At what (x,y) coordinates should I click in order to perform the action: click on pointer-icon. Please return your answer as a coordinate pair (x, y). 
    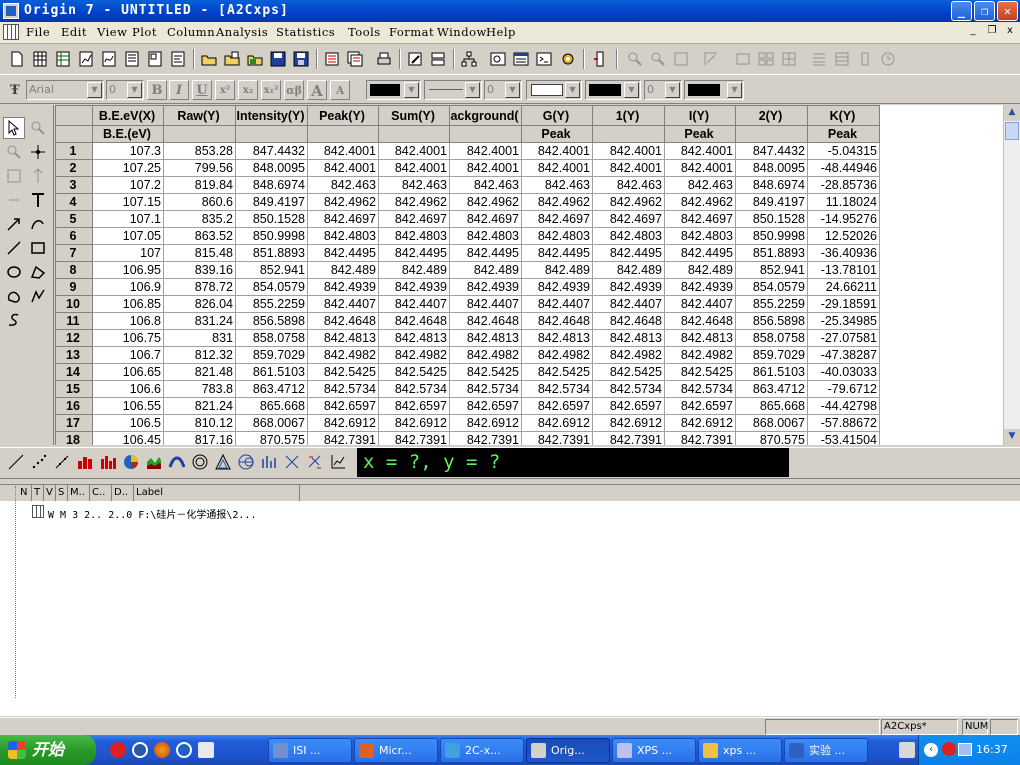
    Looking at the image, I should click on (14, 128).